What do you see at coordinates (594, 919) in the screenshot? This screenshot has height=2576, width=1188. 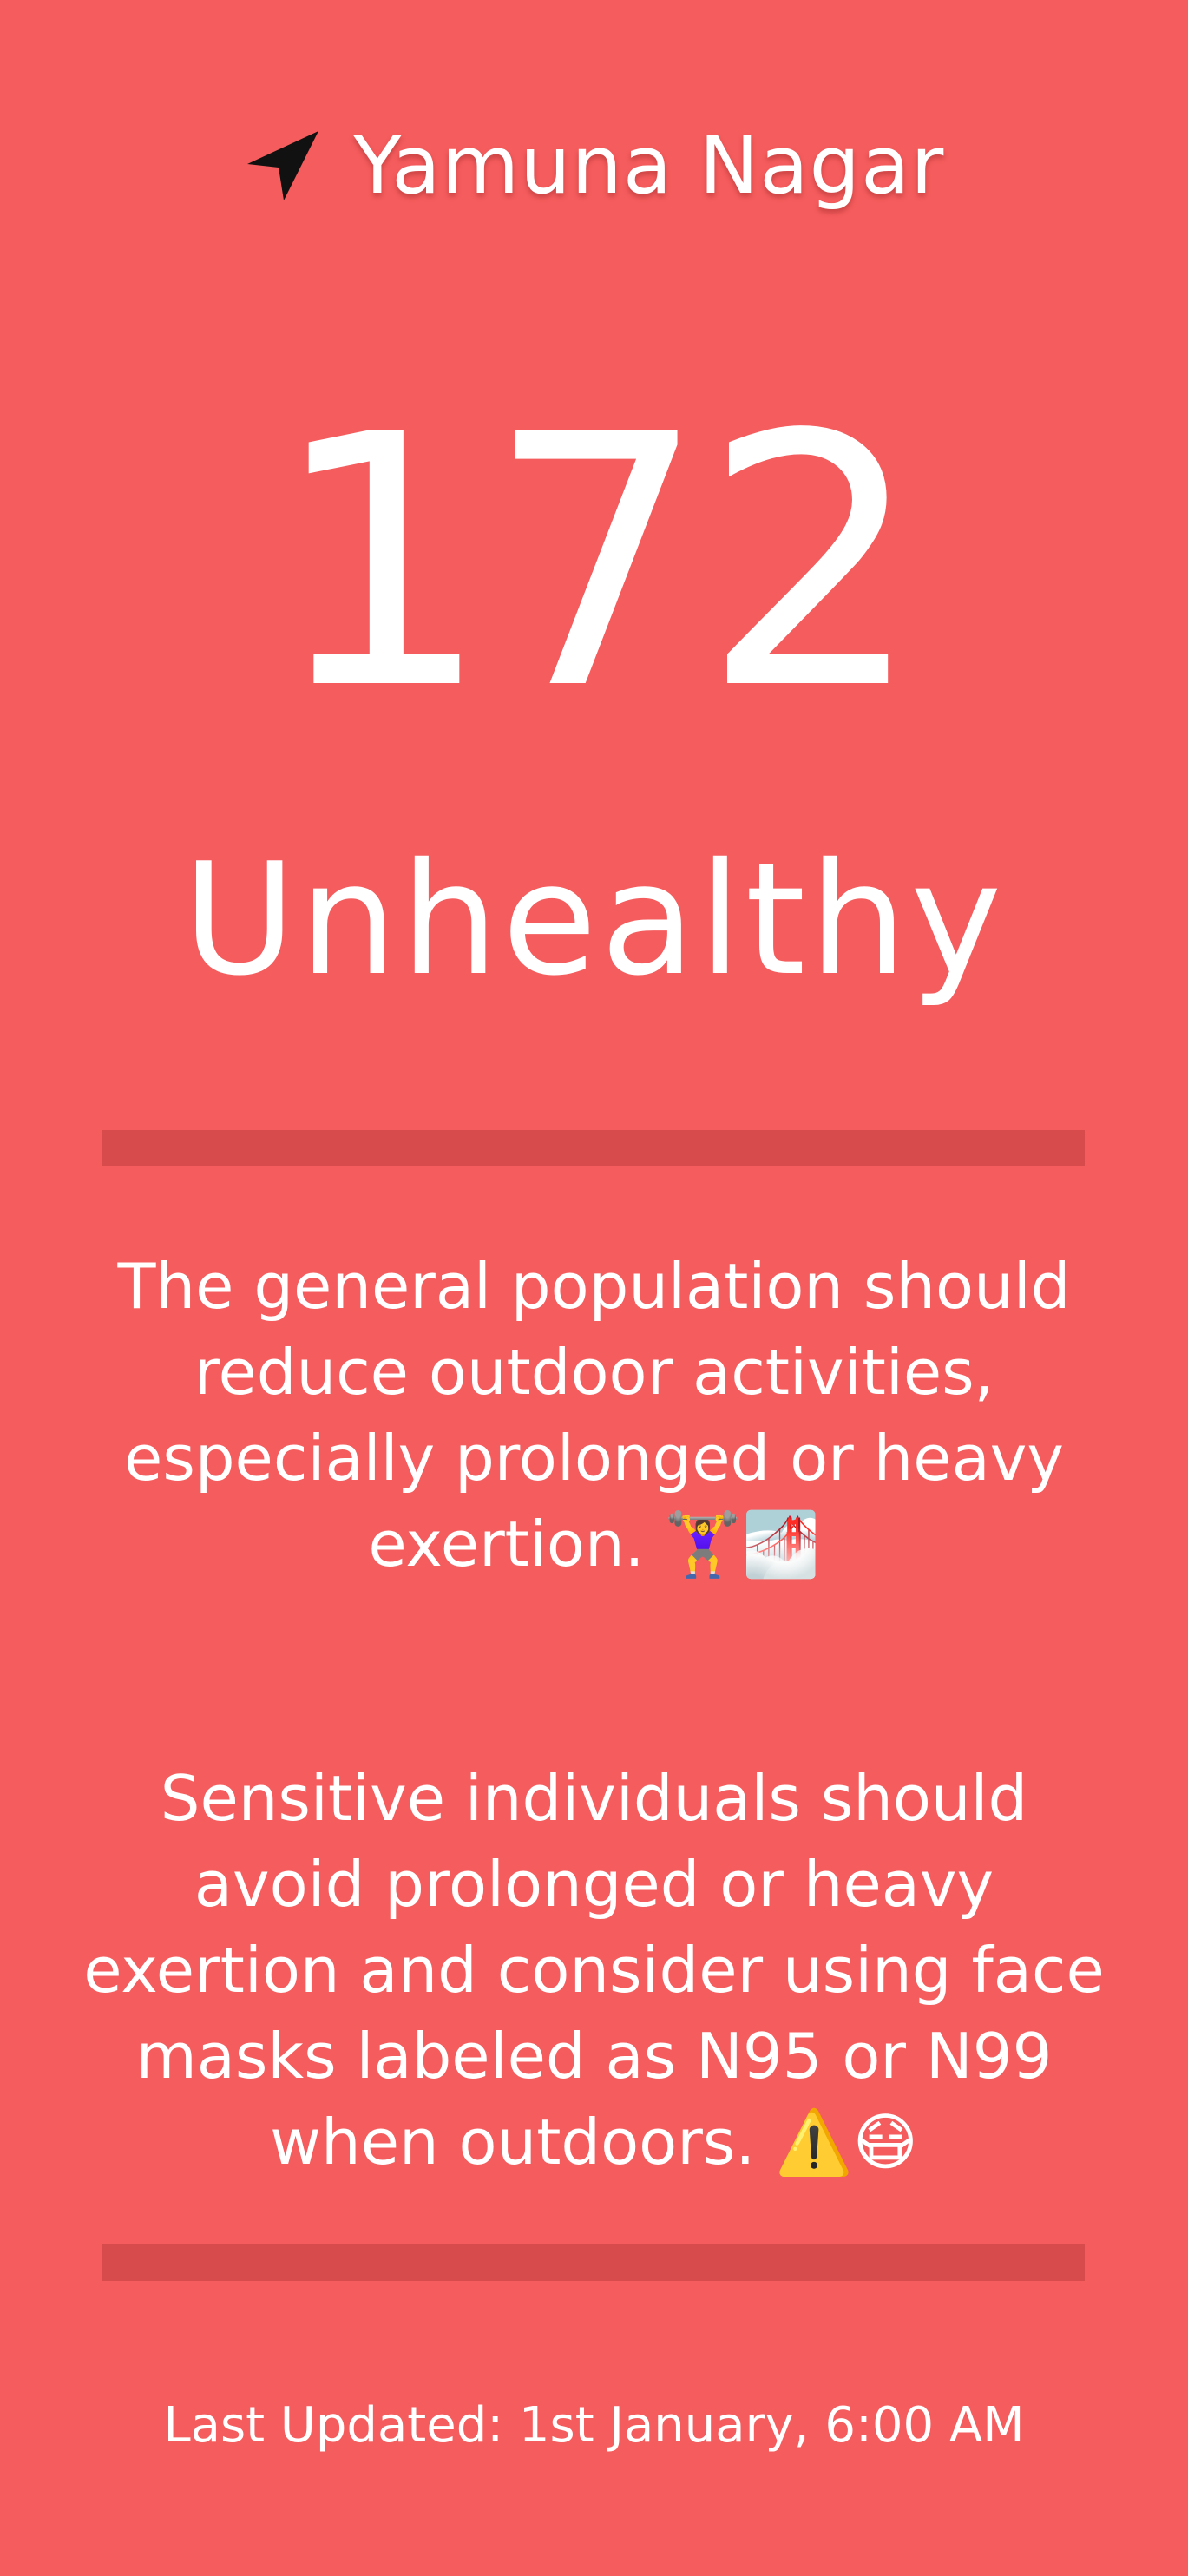 I see `aqi-category: Unhealthy` at bounding box center [594, 919].